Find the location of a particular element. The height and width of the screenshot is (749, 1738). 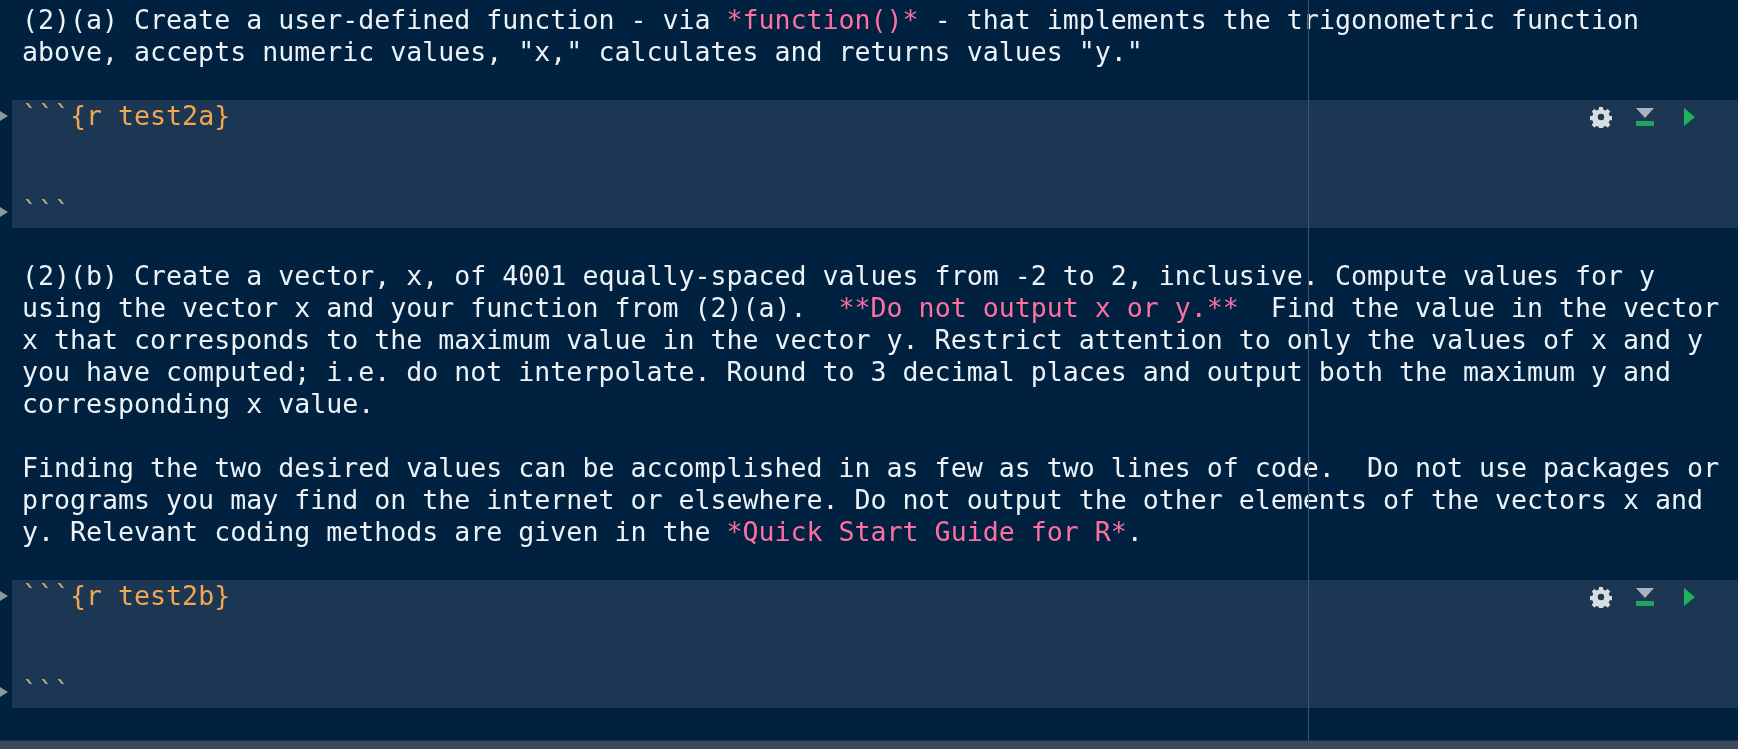

text-line: (2)(a) Create a user-defined function - via *function()* - that implements the trigonometric function is located at coordinates (830, 20).